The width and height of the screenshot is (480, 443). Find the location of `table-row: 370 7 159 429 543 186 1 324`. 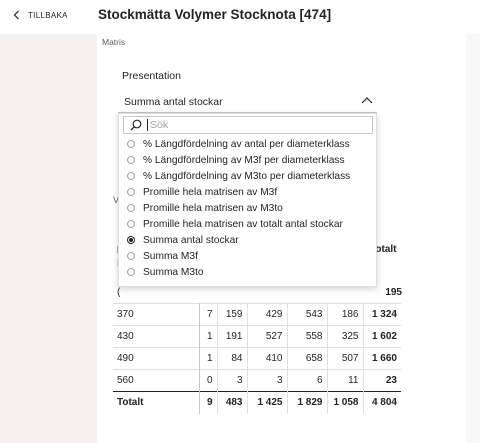

table-row: 370 7 159 429 543 186 1 324 is located at coordinates (257, 314).